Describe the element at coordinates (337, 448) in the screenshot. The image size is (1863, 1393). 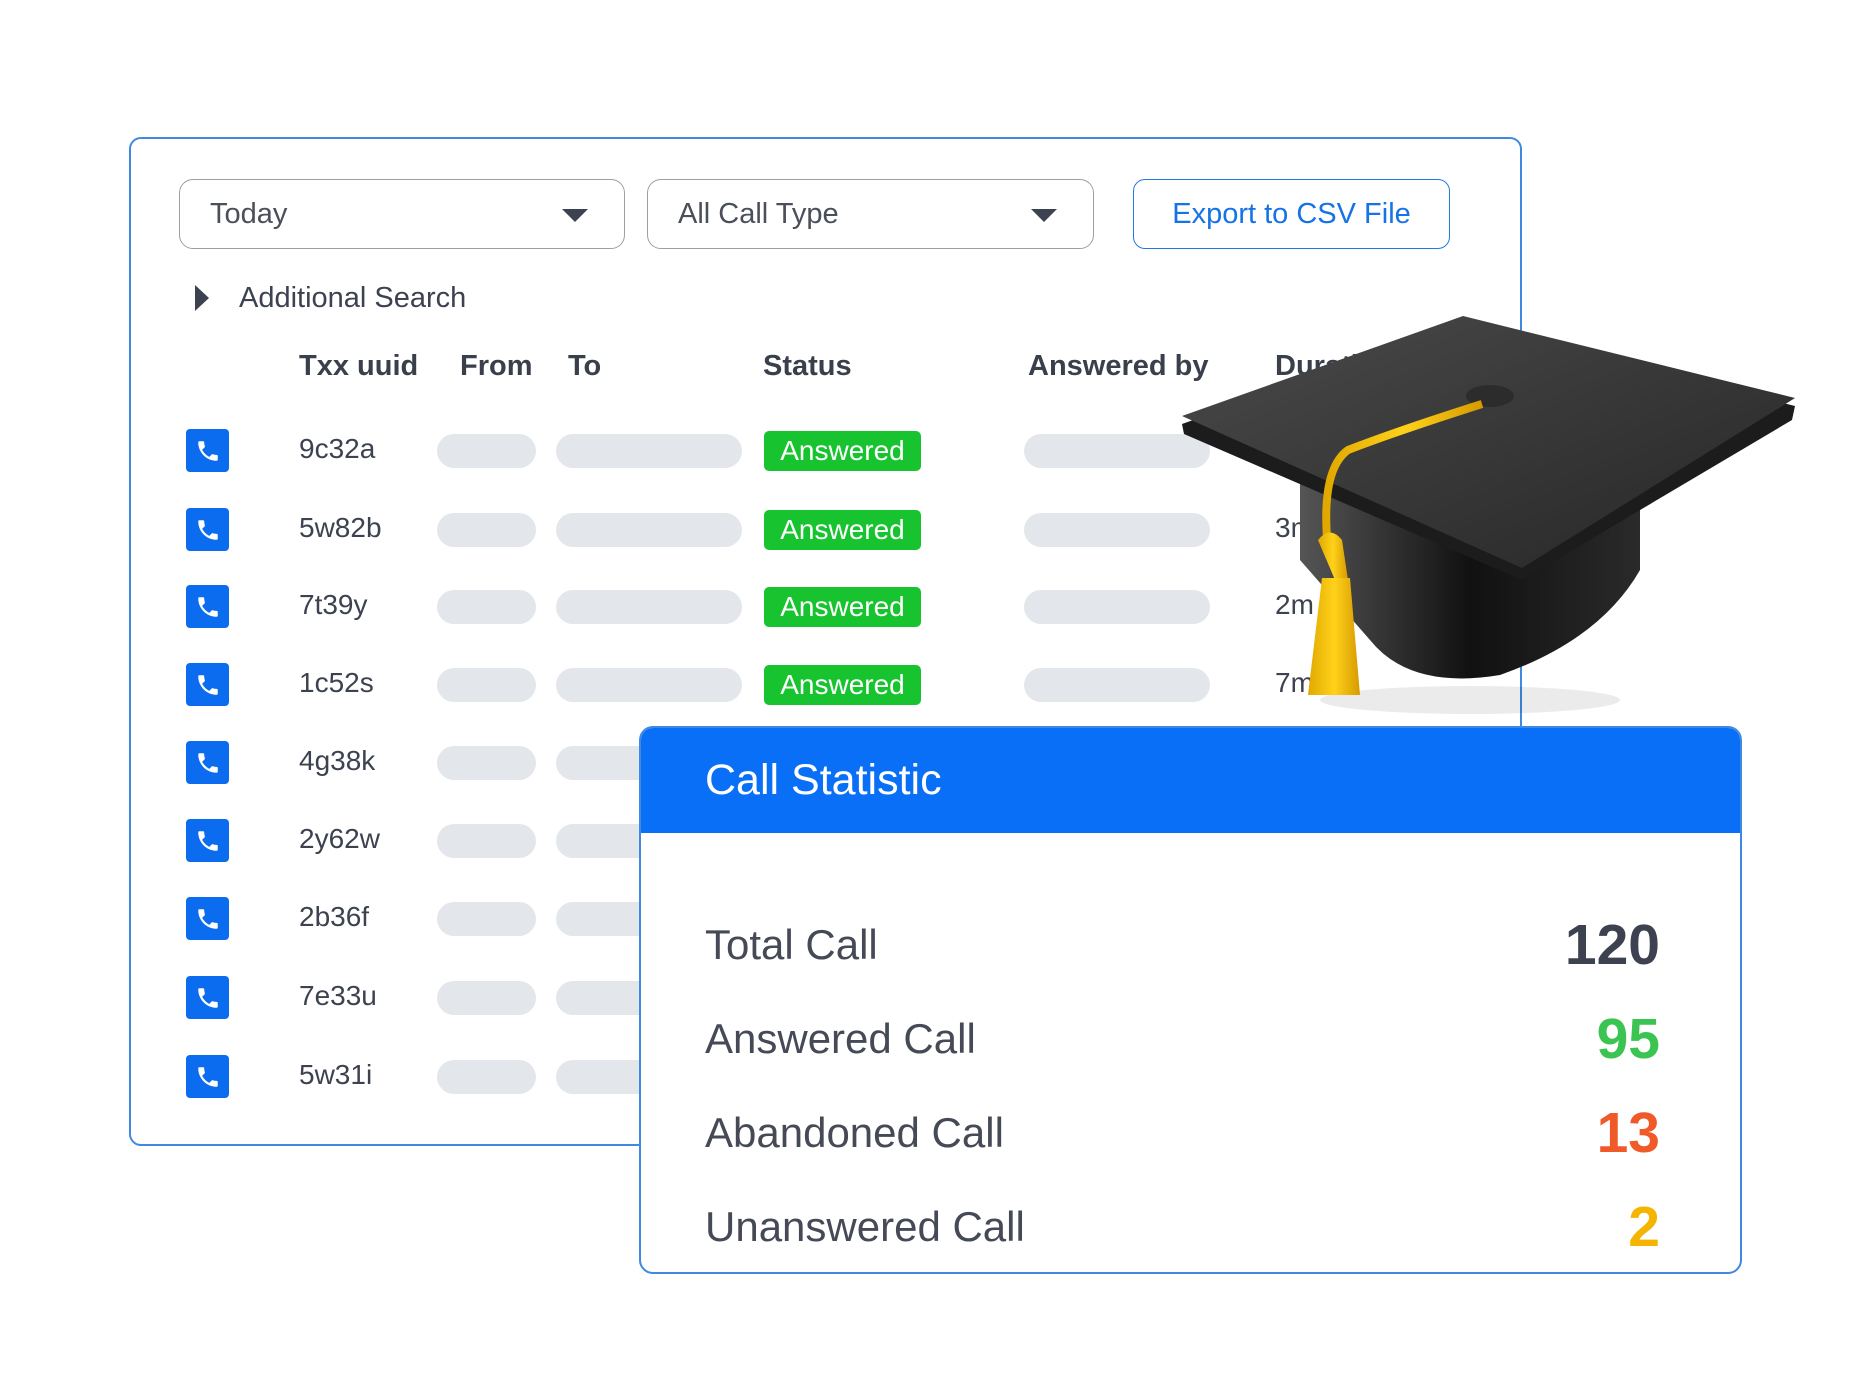
I see `uuid-cell: 9c32a` at that location.